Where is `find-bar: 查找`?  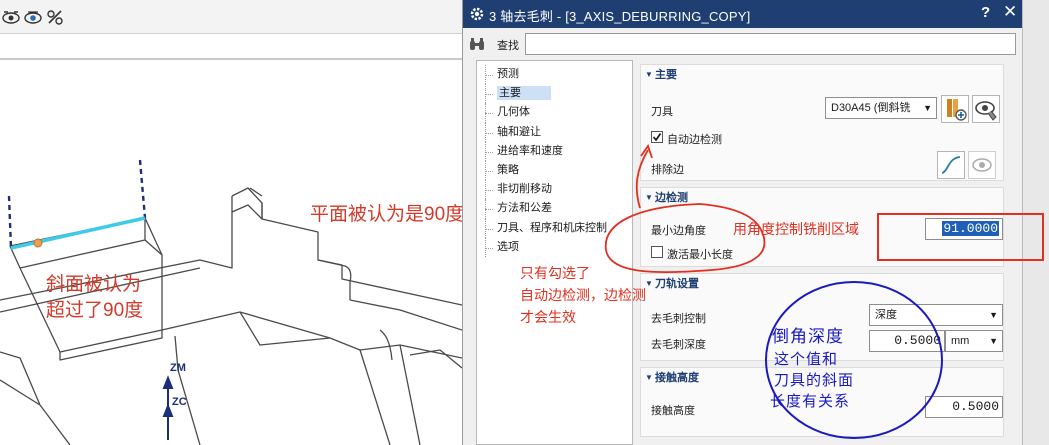
find-bar: 查找 is located at coordinates (743, 44).